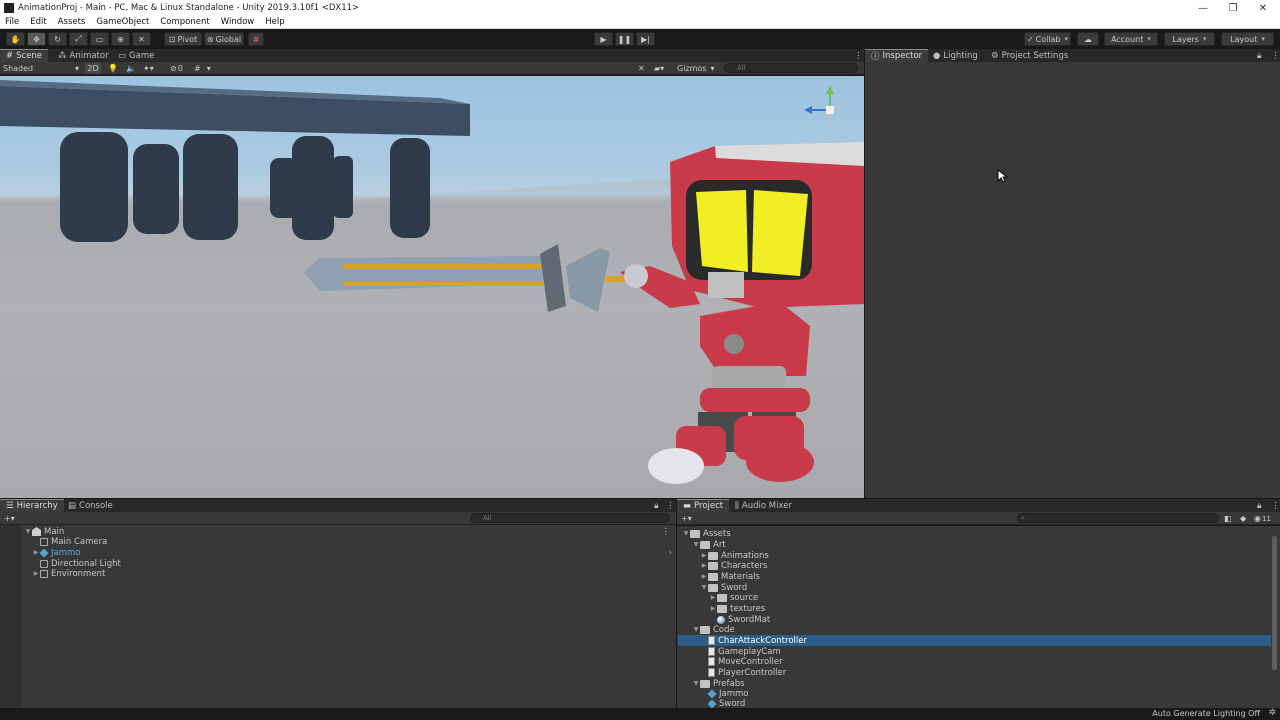  Describe the element at coordinates (41, 68) in the screenshot. I see `draw-mode-dropdown: Shaded ▾` at that location.